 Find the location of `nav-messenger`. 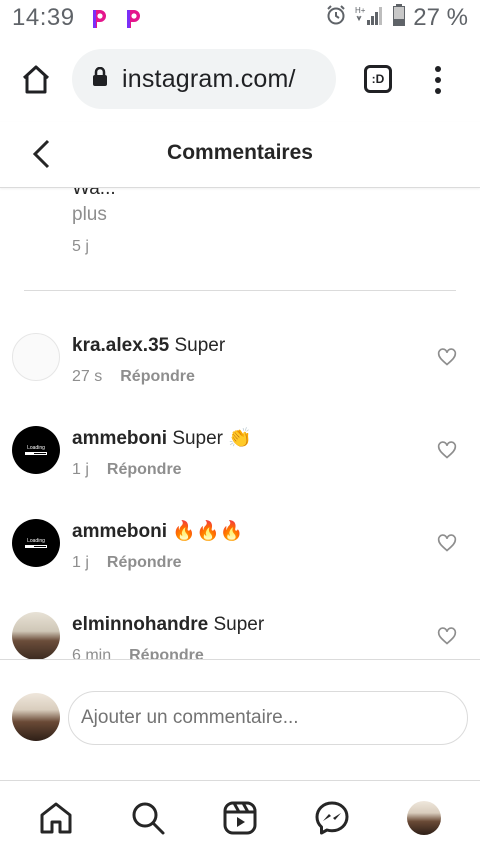

nav-messenger is located at coordinates (332, 818).